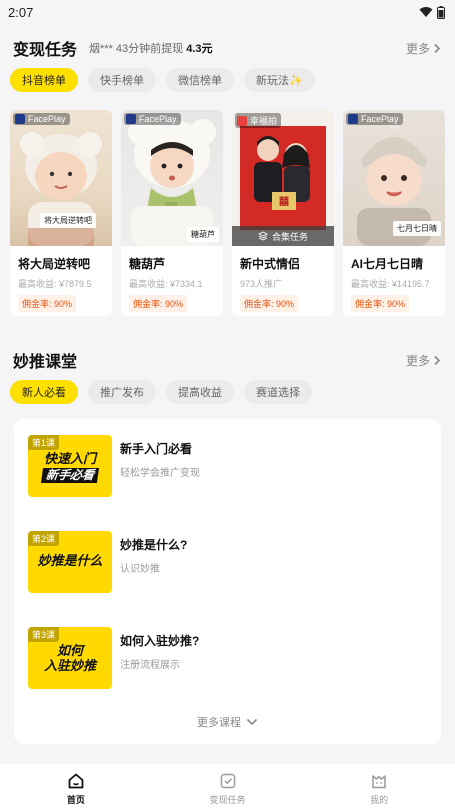 This screenshot has height=810, width=455. I want to click on tab-earnings: 提高收益, so click(200, 392).